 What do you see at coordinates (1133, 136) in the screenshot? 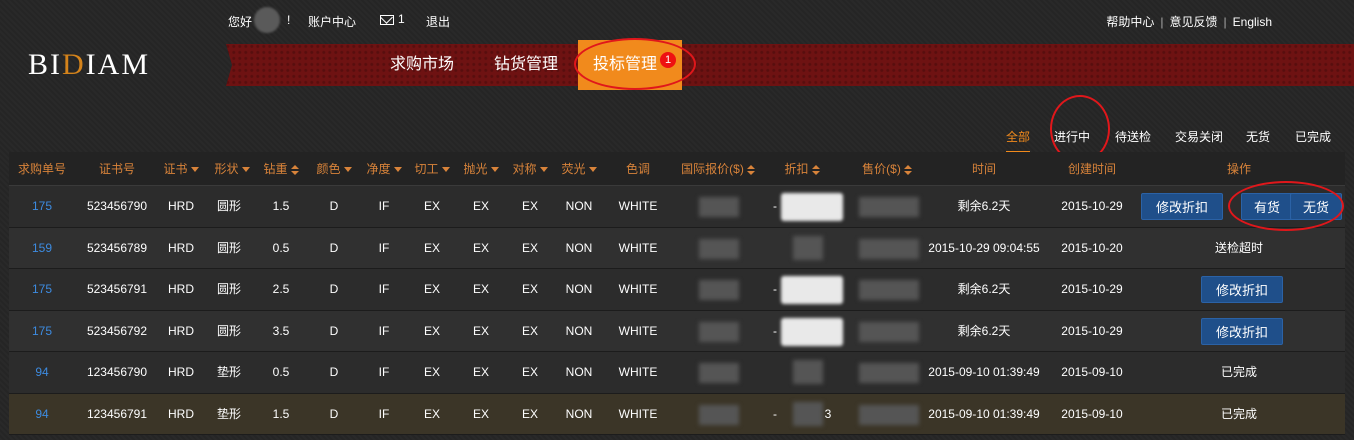
I see `tab-pending-inspection: 待送检` at bounding box center [1133, 136].